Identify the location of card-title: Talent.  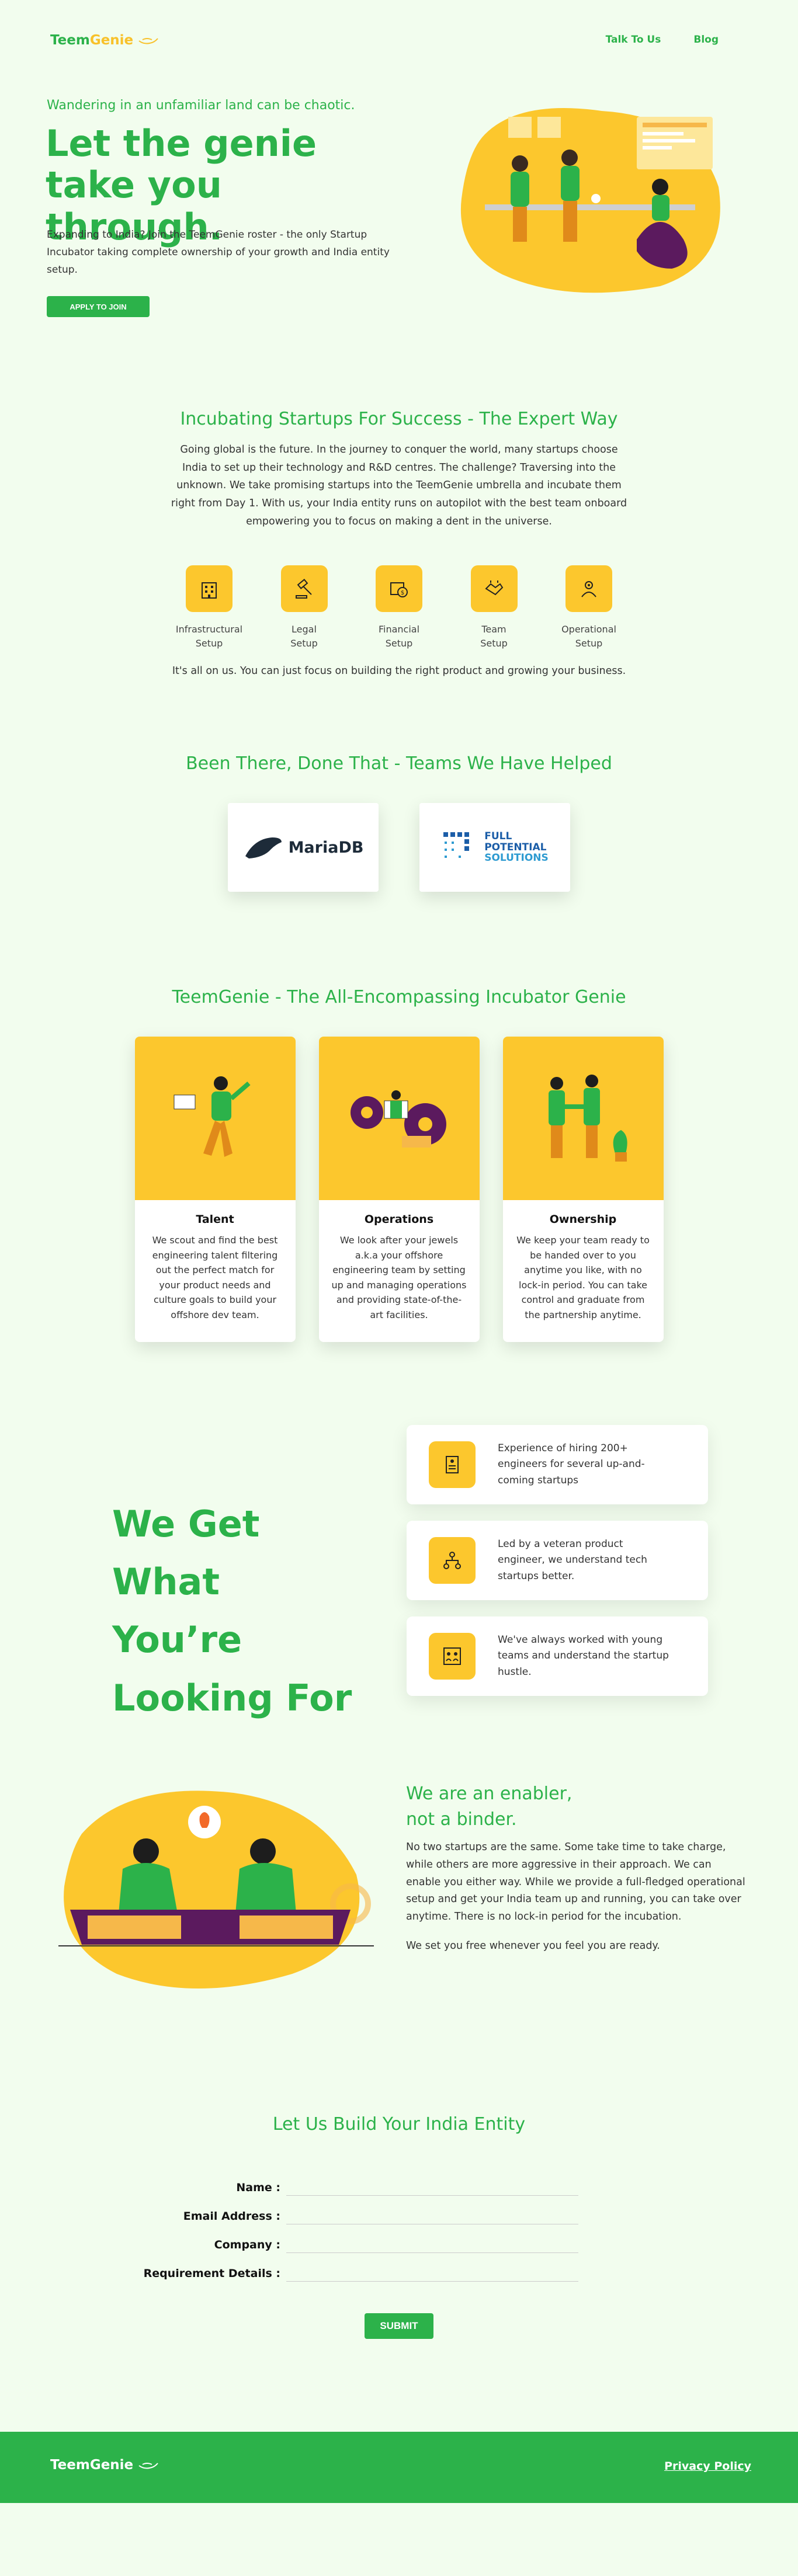
(215, 1219).